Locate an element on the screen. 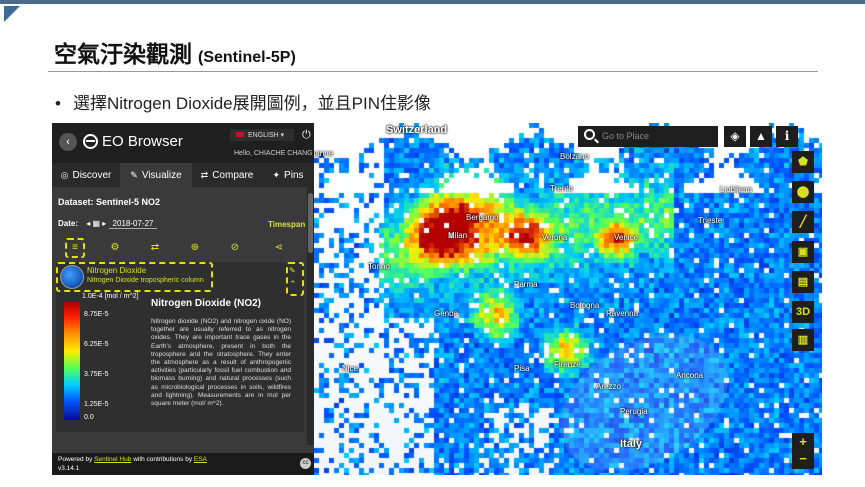 This screenshot has height=487, width=865. info-icon: i is located at coordinates (787, 136).